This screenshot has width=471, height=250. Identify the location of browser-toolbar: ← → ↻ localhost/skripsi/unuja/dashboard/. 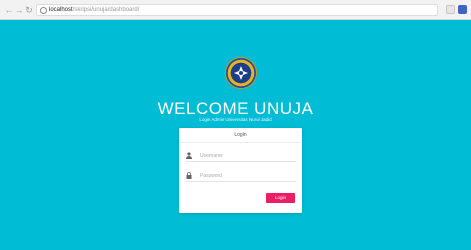
(235, 10).